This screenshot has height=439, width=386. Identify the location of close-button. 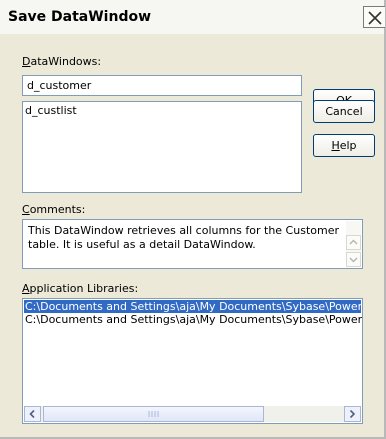
(374, 17).